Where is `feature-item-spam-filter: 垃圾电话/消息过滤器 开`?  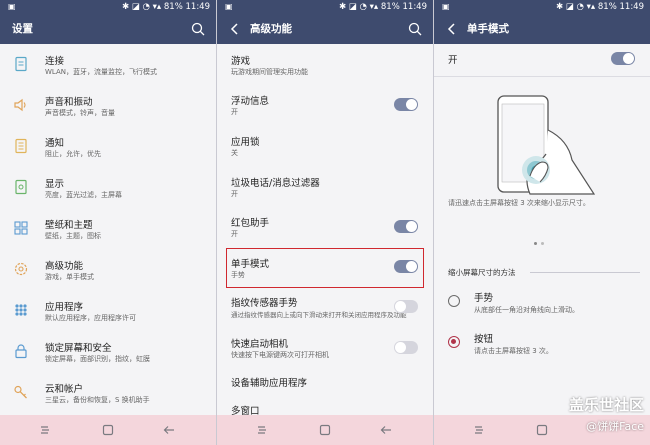
feature-item-spam-filter: 垃圾电话/消息过滤器 开 is located at coordinates (325, 187).